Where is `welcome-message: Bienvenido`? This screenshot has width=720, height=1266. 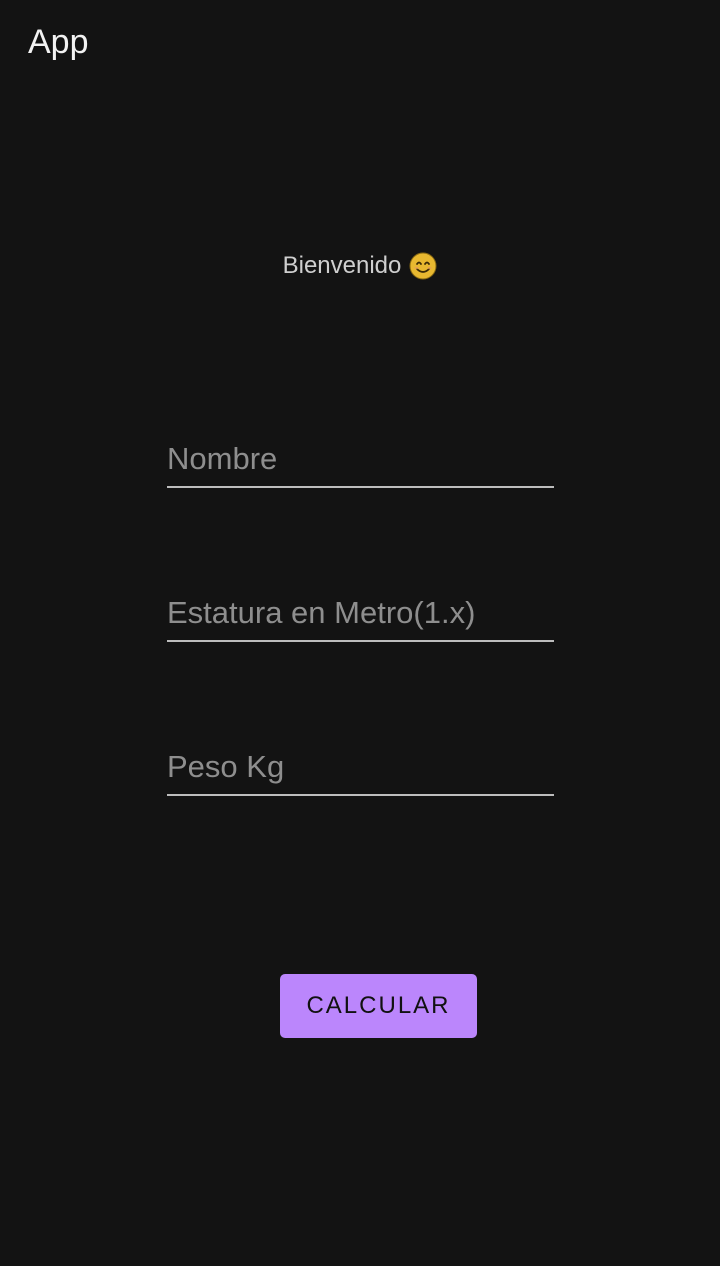 welcome-message: Bienvenido is located at coordinates (360, 266).